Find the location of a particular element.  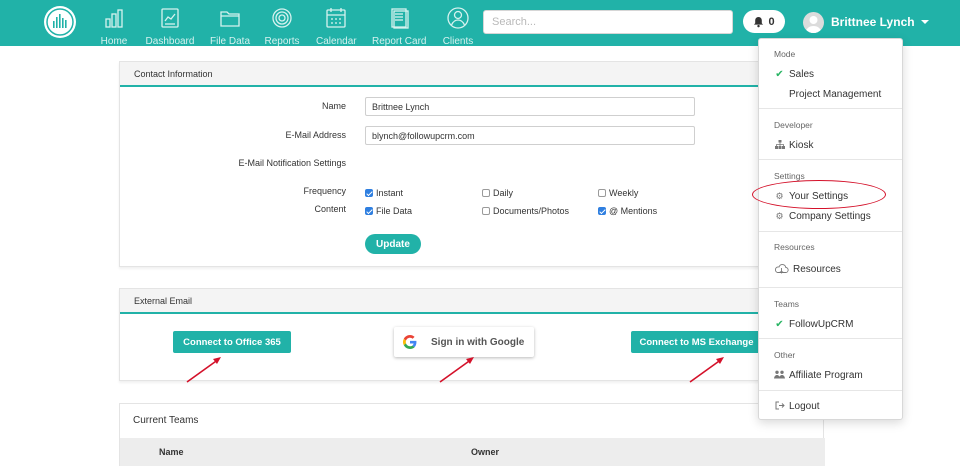

nav-home: Home is located at coordinates (114, 26).